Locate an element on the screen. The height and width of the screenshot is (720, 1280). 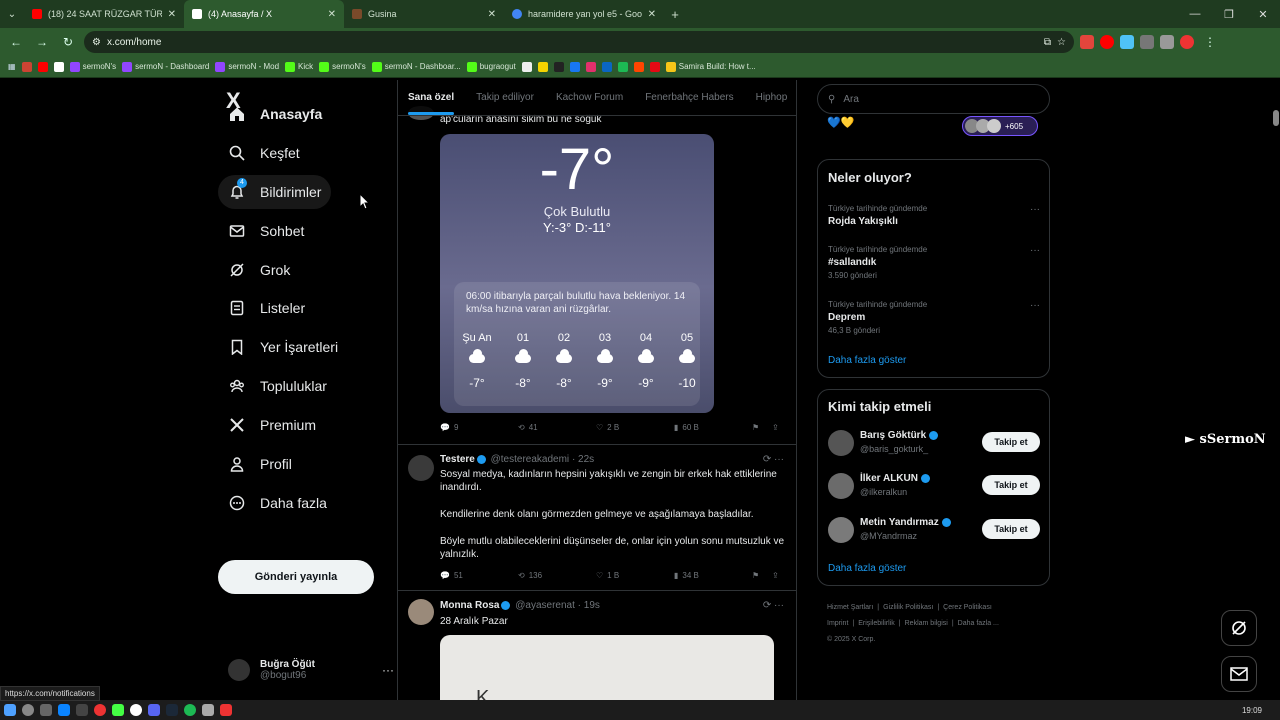
nav-item-profile: Profil is located at coordinates (260, 464).